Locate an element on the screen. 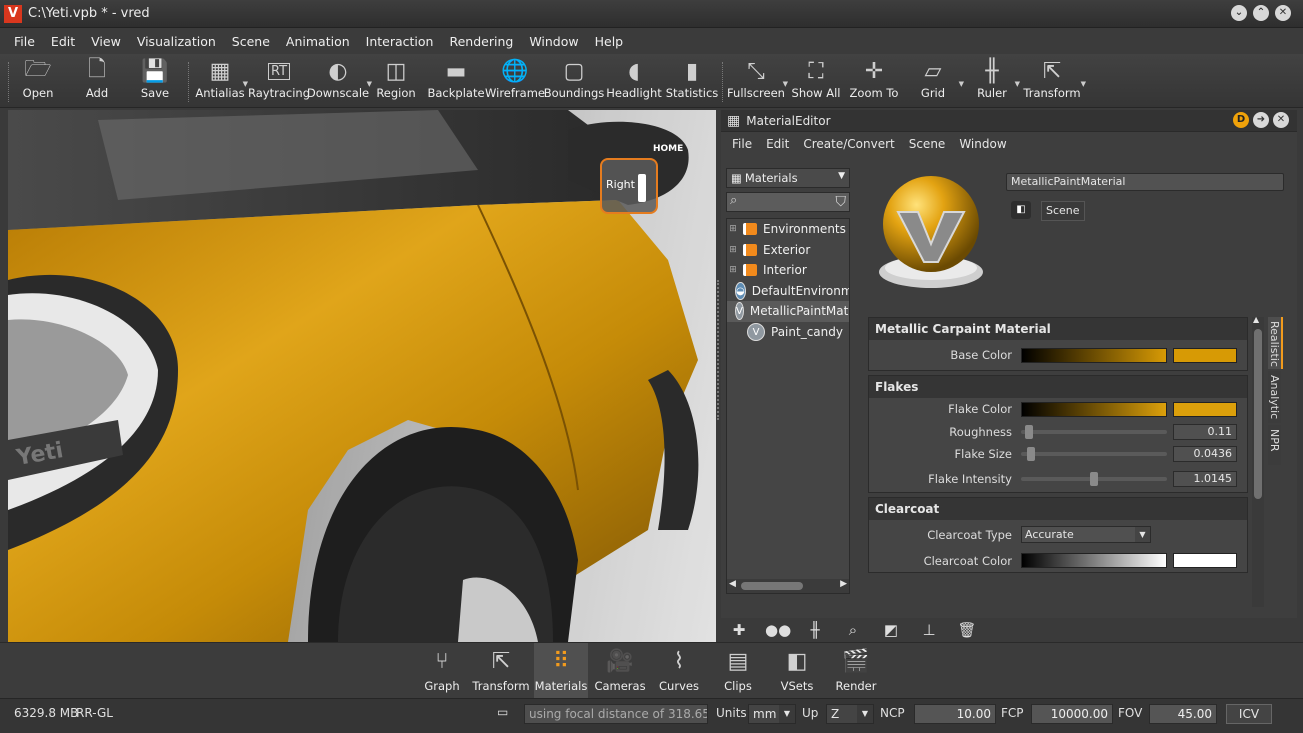 The image size is (1303, 733). tree-horizontal-scrollbar: ◀ ▶ is located at coordinates (788, 586).